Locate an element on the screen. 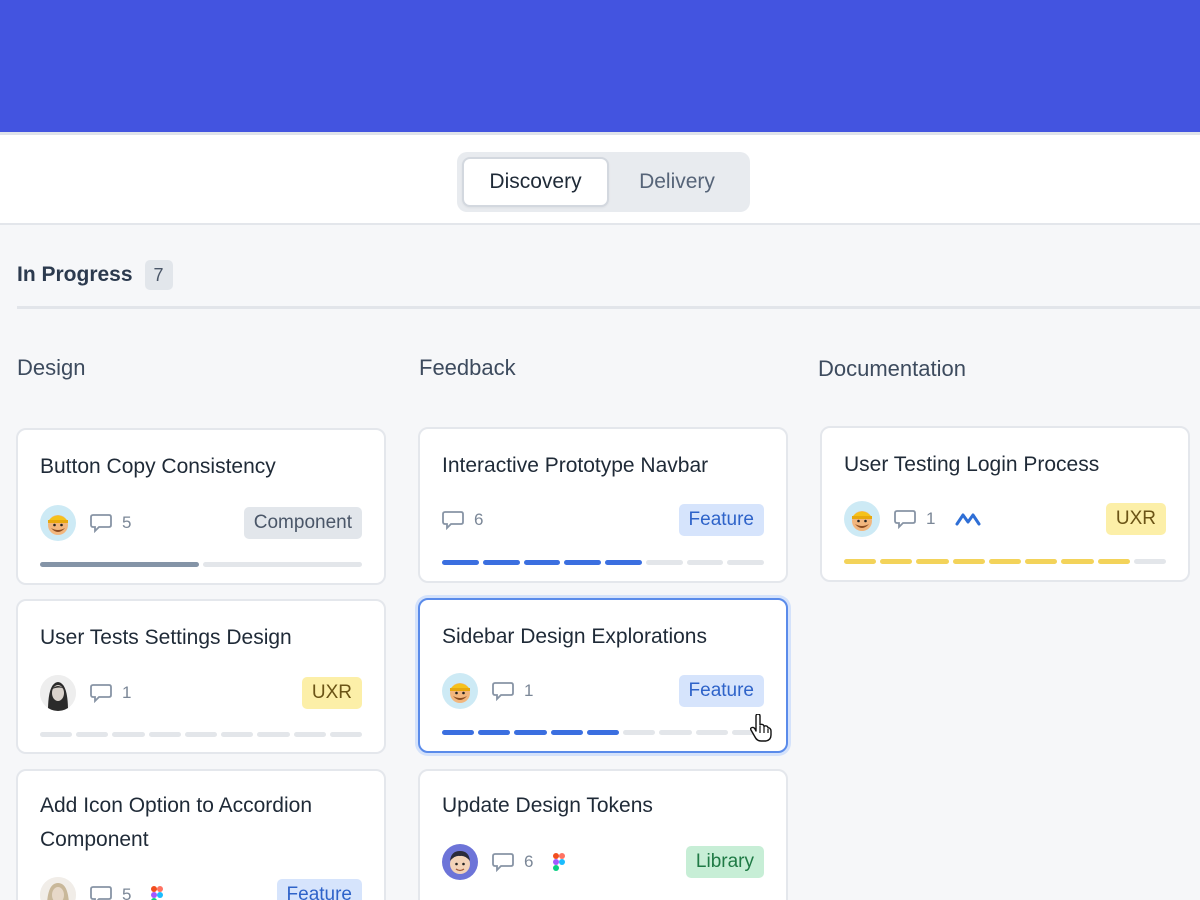 This screenshot has height=900, width=1200. card-title: Button Copy Consistency is located at coordinates (158, 466).